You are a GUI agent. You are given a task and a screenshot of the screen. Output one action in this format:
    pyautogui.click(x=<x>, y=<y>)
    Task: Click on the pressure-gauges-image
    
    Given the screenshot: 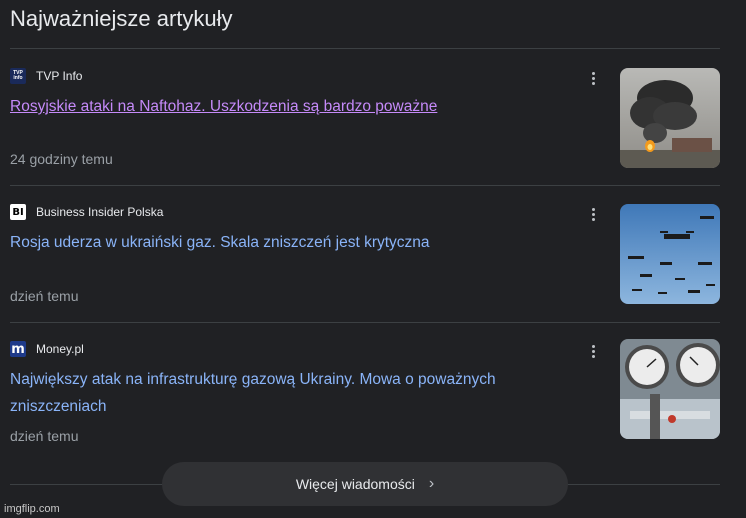 What is the action you would take?
    pyautogui.click(x=670, y=389)
    